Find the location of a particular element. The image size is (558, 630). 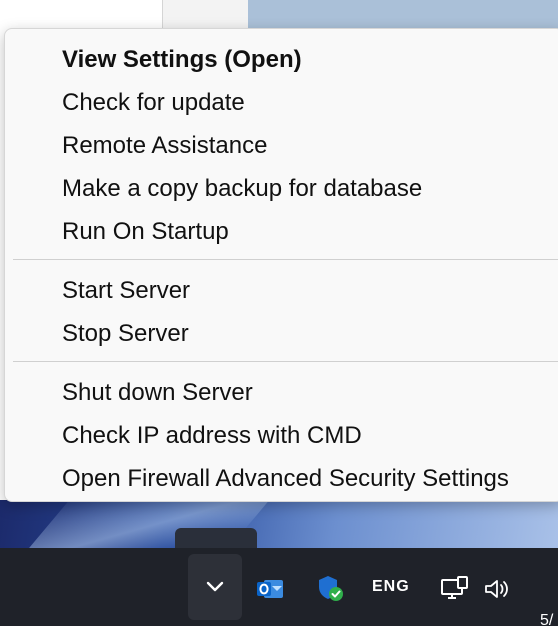

clock-date: 5/ is located at coordinates (546, 621).